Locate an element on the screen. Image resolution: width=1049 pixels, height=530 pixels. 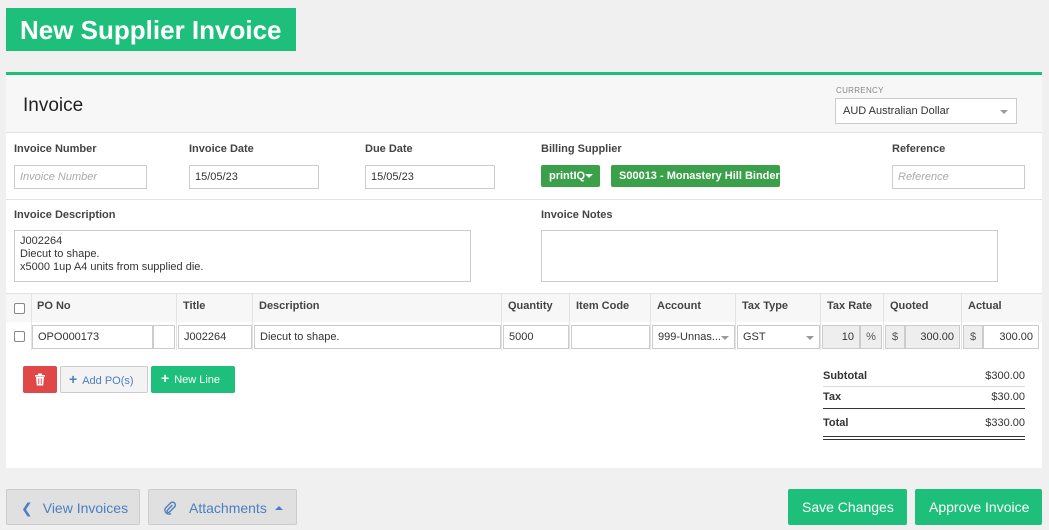
supplier-source-label: printIQ is located at coordinates (567, 176).